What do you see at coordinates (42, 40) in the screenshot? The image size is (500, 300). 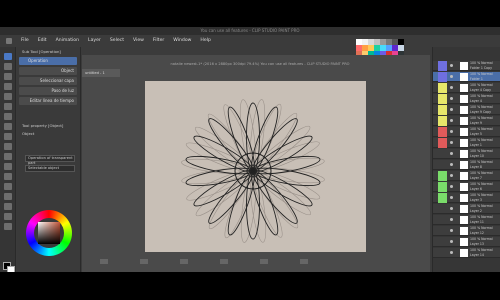 I see `menu-edit: Edit` at bounding box center [42, 40].